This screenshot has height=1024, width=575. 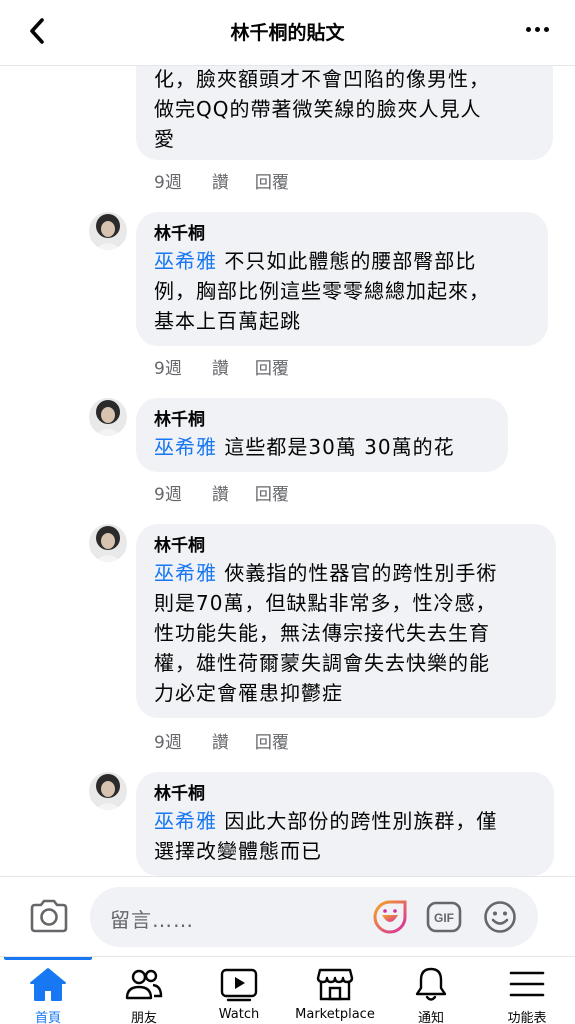 What do you see at coordinates (48, 984) in the screenshot?
I see `home-icon` at bounding box center [48, 984].